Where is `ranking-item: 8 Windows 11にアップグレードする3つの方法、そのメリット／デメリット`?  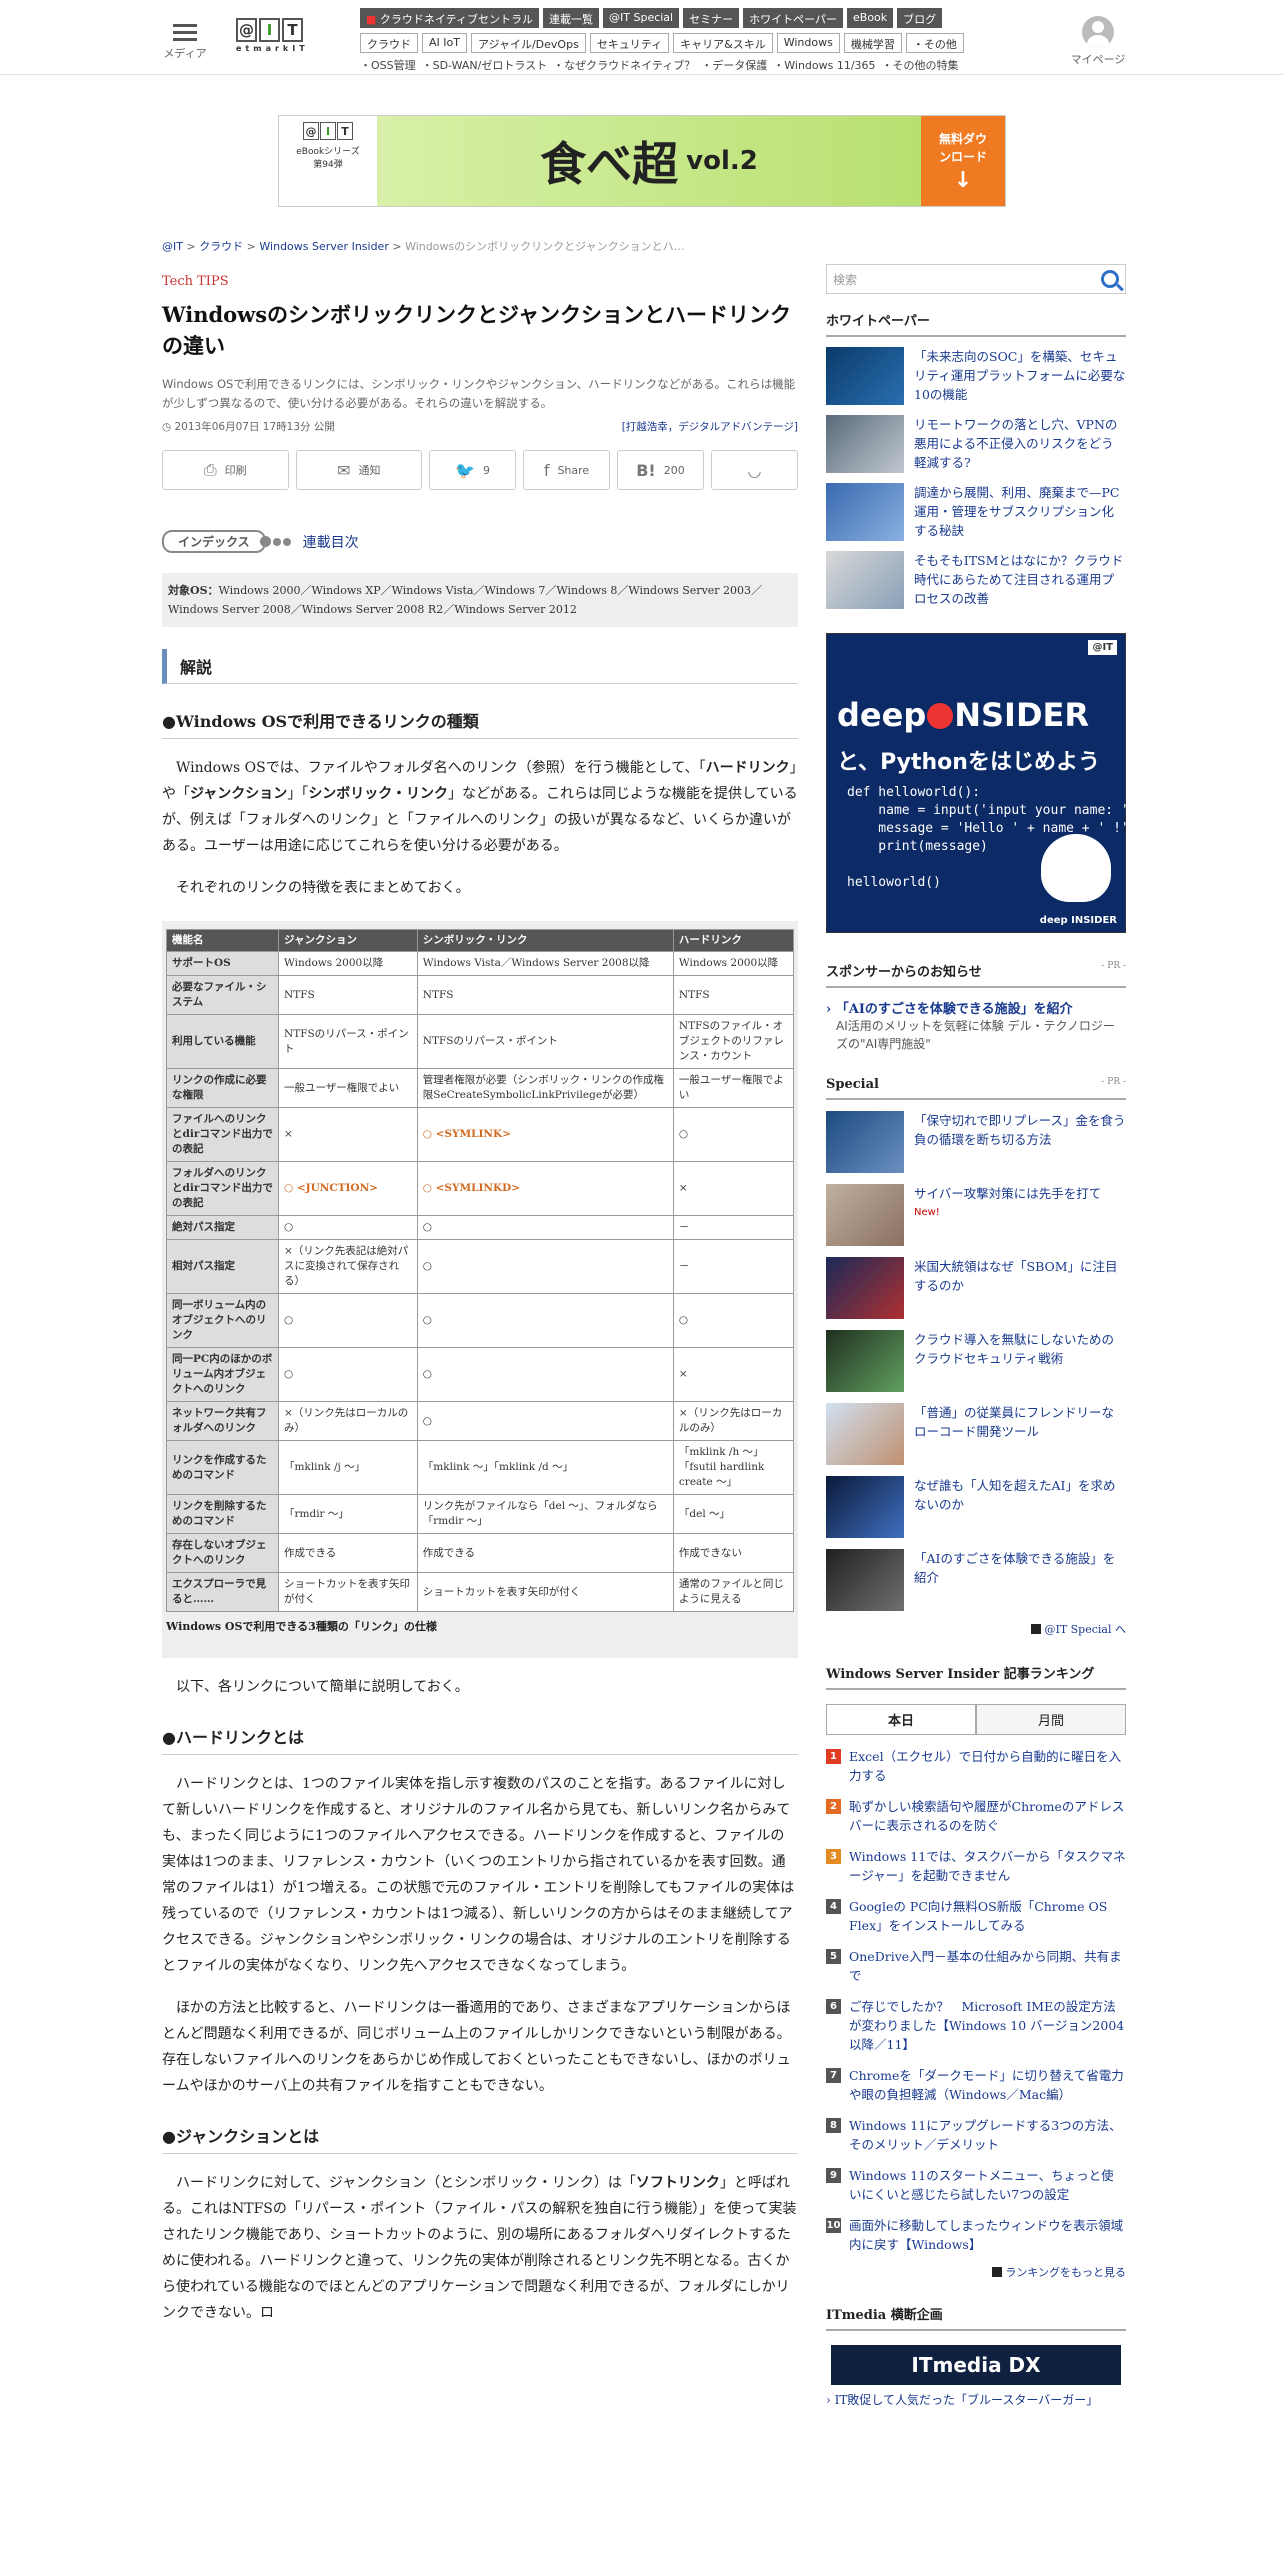 ranking-item: 8 Windows 11にアップグレードする3つの方法、そのメリット／デメリット is located at coordinates (976, 2135).